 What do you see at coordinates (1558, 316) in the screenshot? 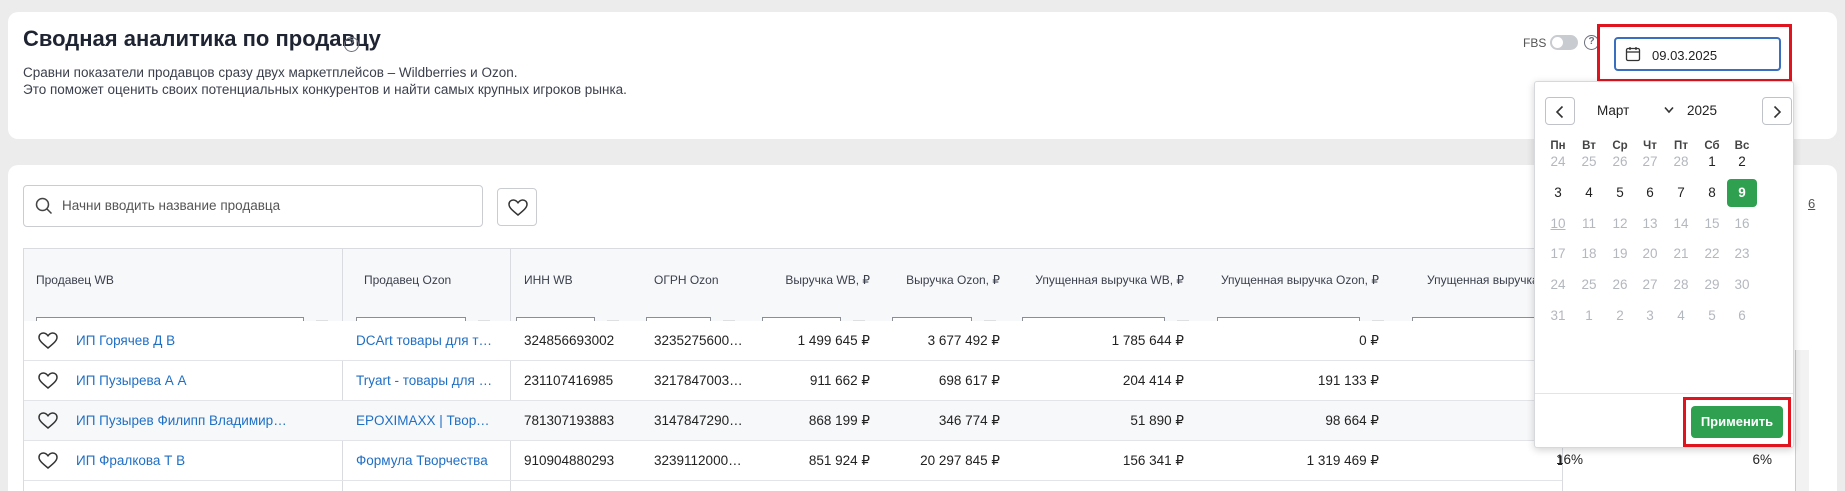
I see `calendar-day: 31` at bounding box center [1558, 316].